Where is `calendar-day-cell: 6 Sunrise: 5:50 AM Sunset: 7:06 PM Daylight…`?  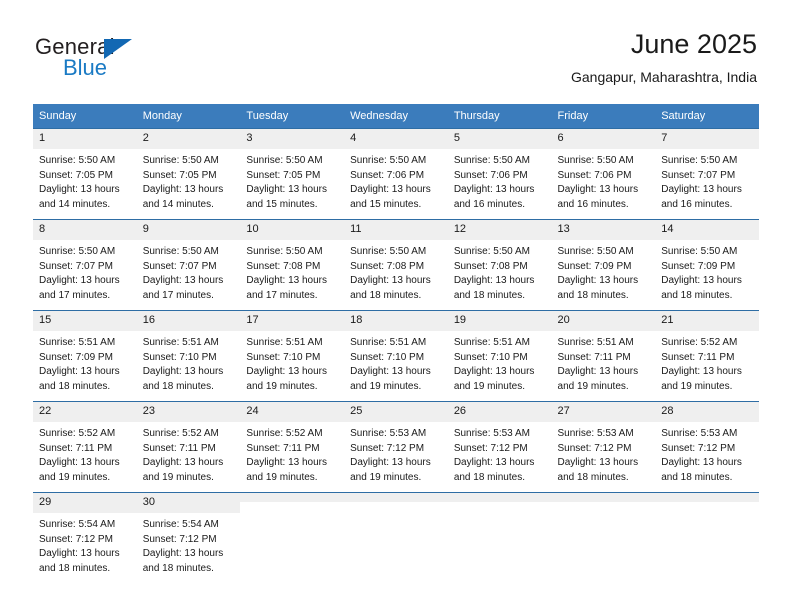 calendar-day-cell: 6 Sunrise: 5:50 AM Sunset: 7:06 PM Daylight… is located at coordinates (603, 174).